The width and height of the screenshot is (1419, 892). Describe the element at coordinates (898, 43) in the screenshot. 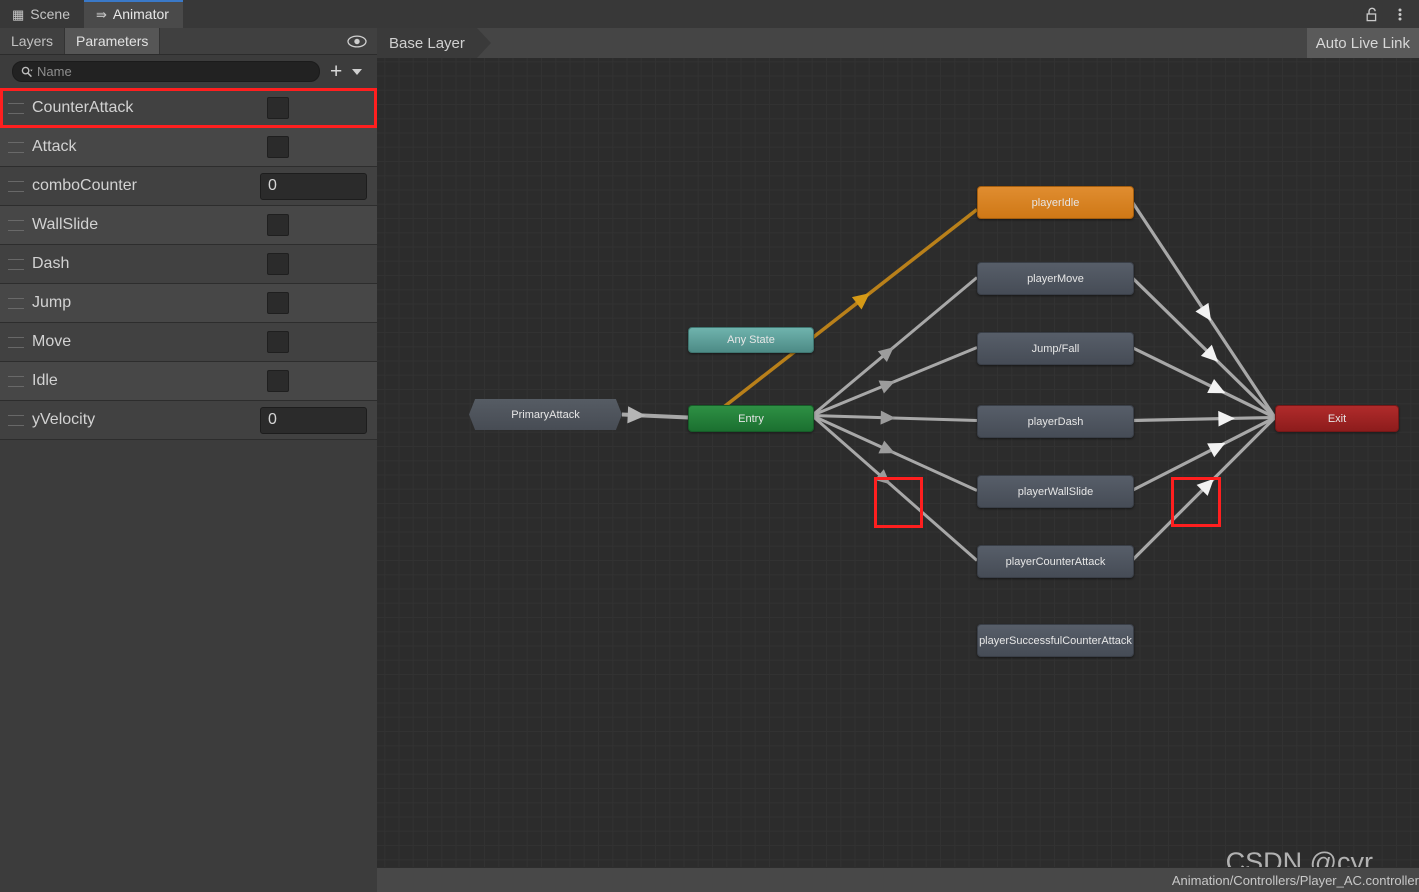

I see `graph-breadcrumb-bar: Base Layer Auto Live Link` at that location.